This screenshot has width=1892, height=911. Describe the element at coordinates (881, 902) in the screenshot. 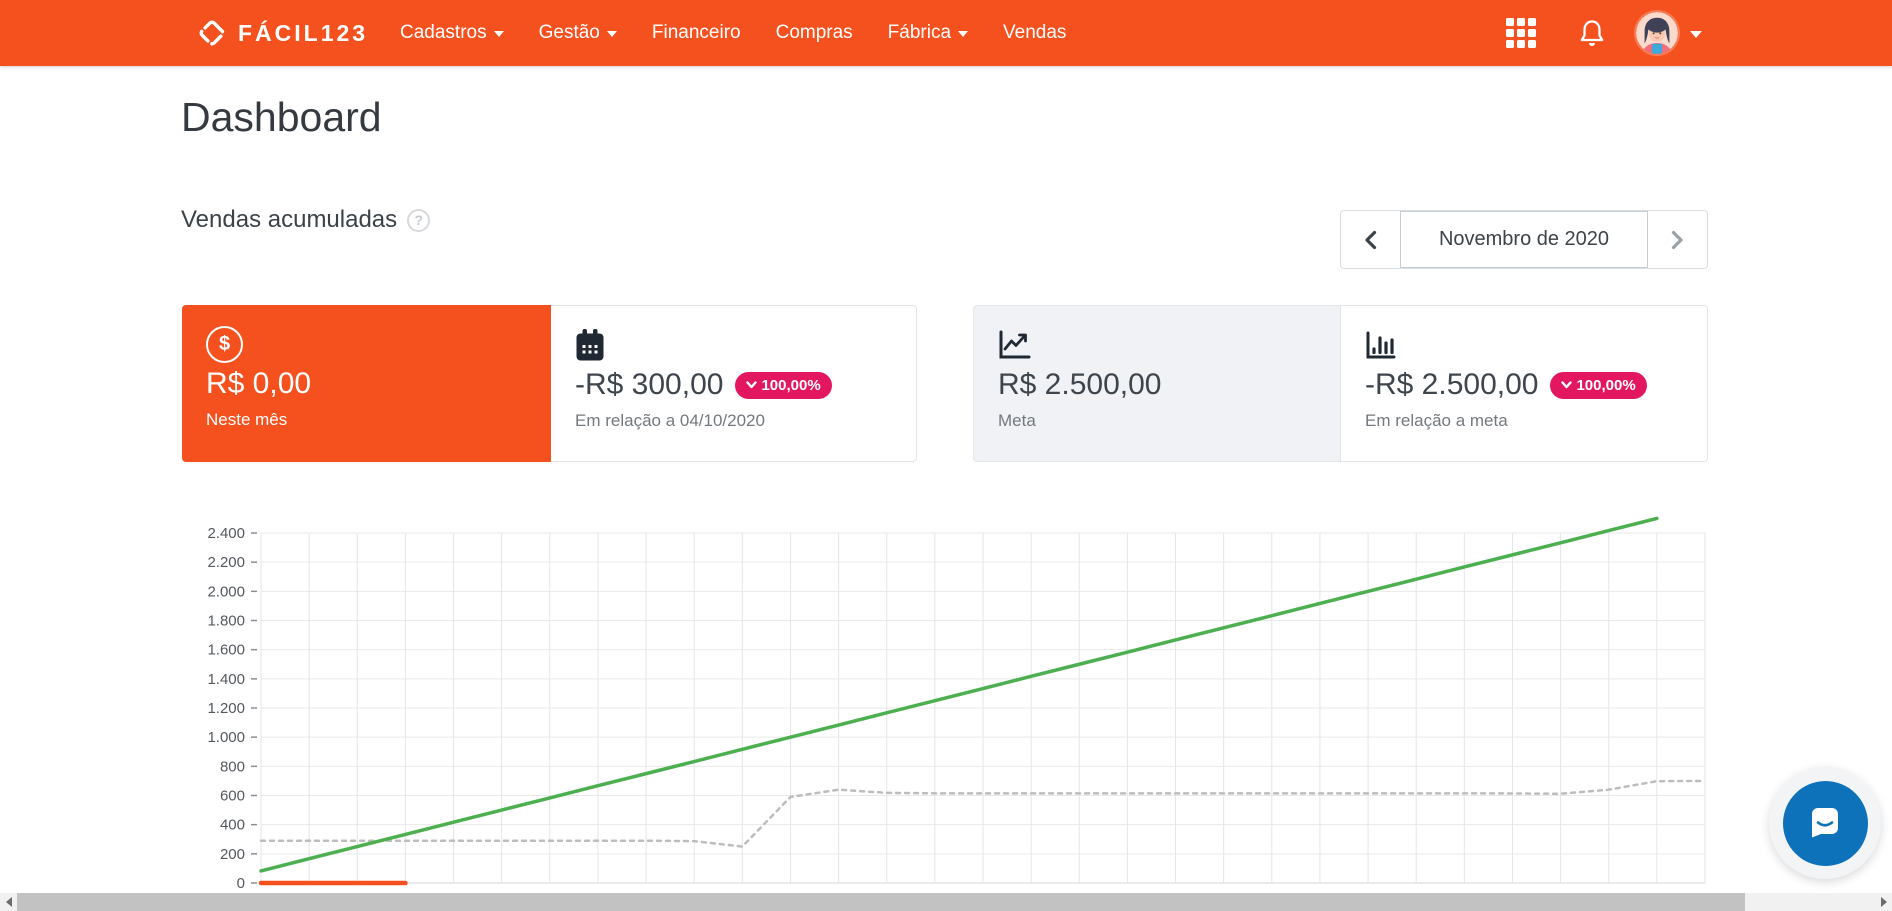

I see `scrollbar-thumb` at that location.